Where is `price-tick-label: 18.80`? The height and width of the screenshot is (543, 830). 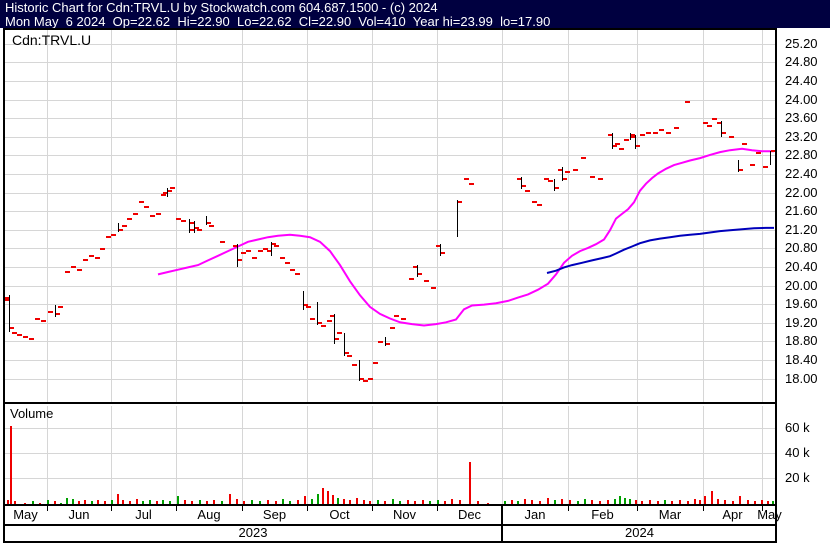 price-tick-label: 18.80 is located at coordinates (801, 340).